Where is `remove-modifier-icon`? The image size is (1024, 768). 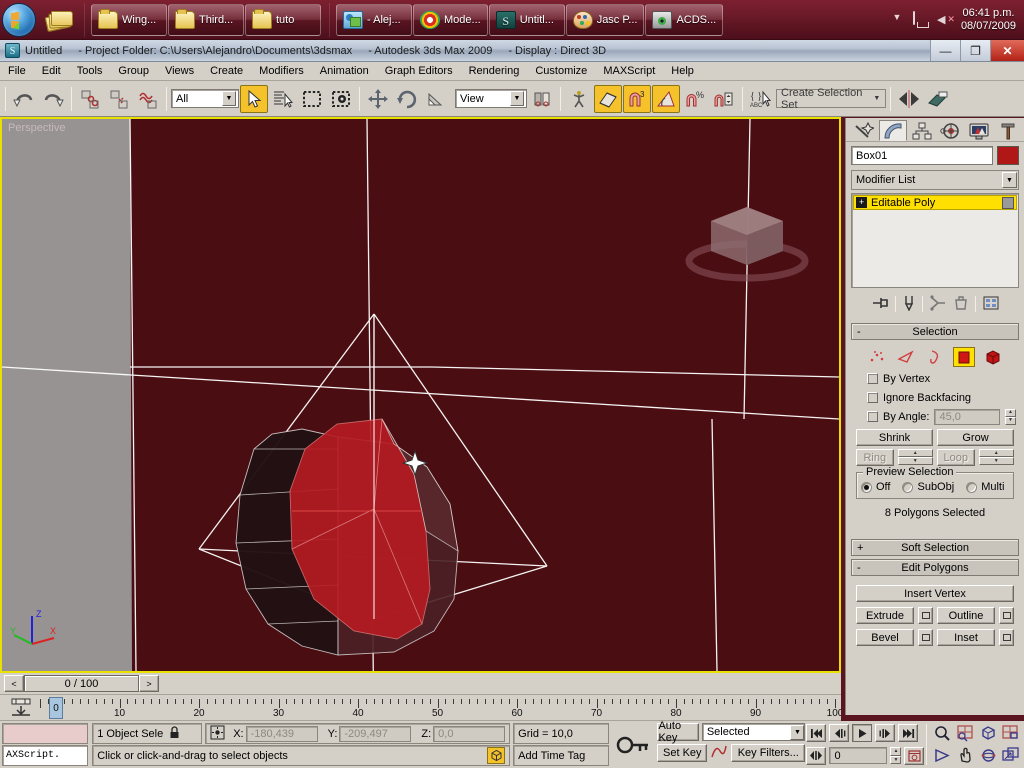 remove-modifier-icon is located at coordinates (961, 304).